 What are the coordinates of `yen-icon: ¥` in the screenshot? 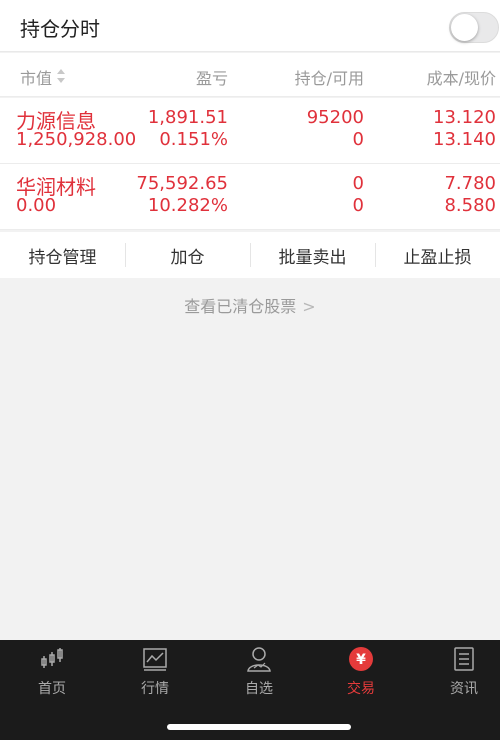 It's located at (361, 659).